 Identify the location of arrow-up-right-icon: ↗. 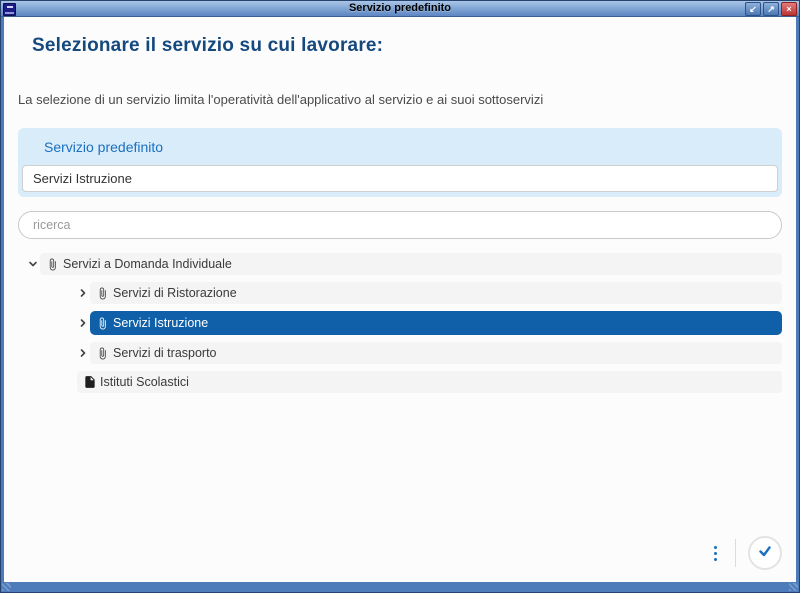
(771, 8).